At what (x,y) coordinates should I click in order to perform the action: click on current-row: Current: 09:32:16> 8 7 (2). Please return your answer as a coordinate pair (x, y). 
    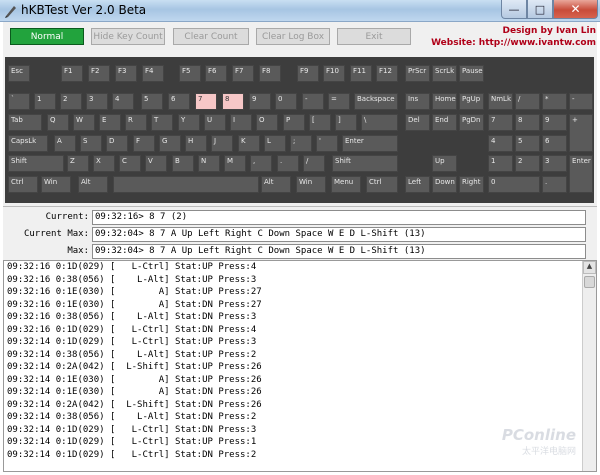
    Looking at the image, I should click on (300, 218).